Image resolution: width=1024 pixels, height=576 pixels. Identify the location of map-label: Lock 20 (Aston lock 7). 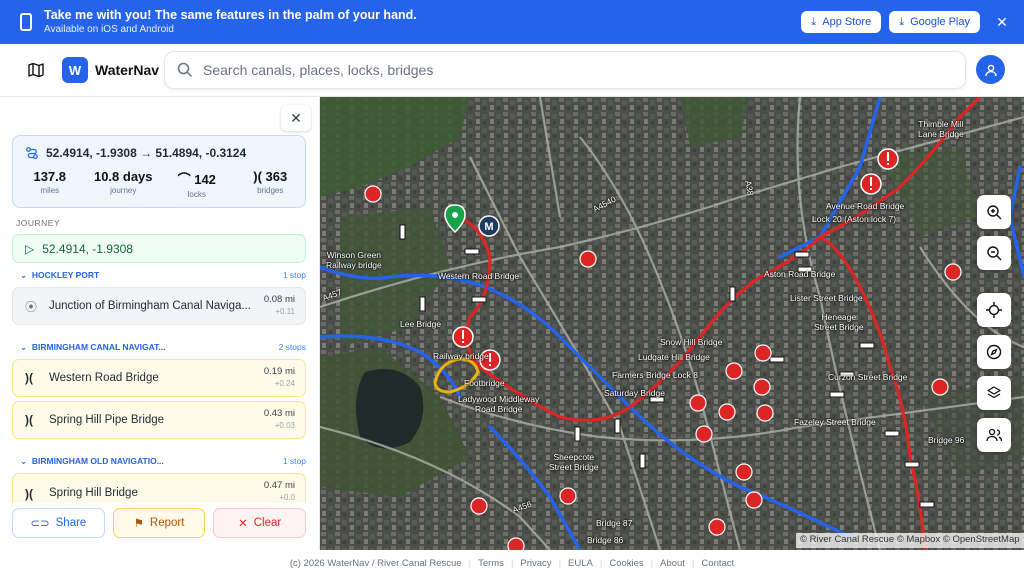
(854, 219).